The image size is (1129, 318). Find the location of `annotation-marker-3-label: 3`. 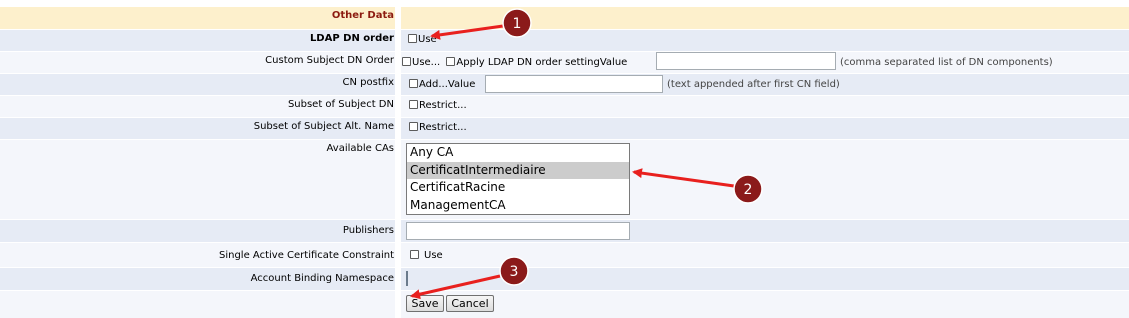

annotation-marker-3-label: 3 is located at coordinates (514, 272).